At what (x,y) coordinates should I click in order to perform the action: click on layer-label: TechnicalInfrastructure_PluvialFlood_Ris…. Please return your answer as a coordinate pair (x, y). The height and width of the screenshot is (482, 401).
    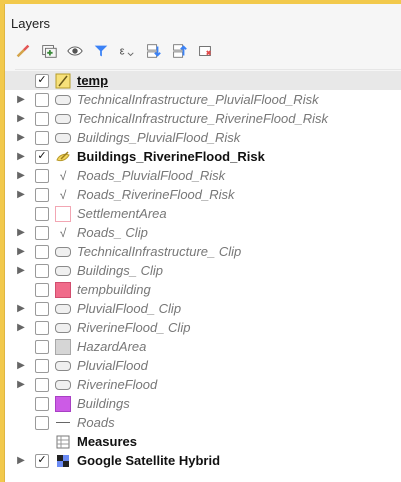
    Looking at the image, I should click on (198, 99).